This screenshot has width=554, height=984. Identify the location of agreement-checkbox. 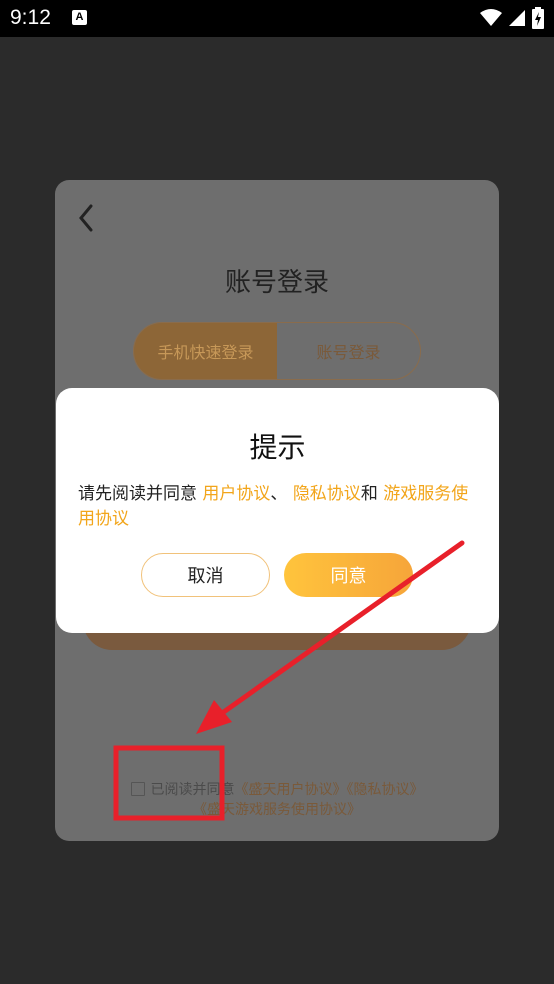
(137, 789).